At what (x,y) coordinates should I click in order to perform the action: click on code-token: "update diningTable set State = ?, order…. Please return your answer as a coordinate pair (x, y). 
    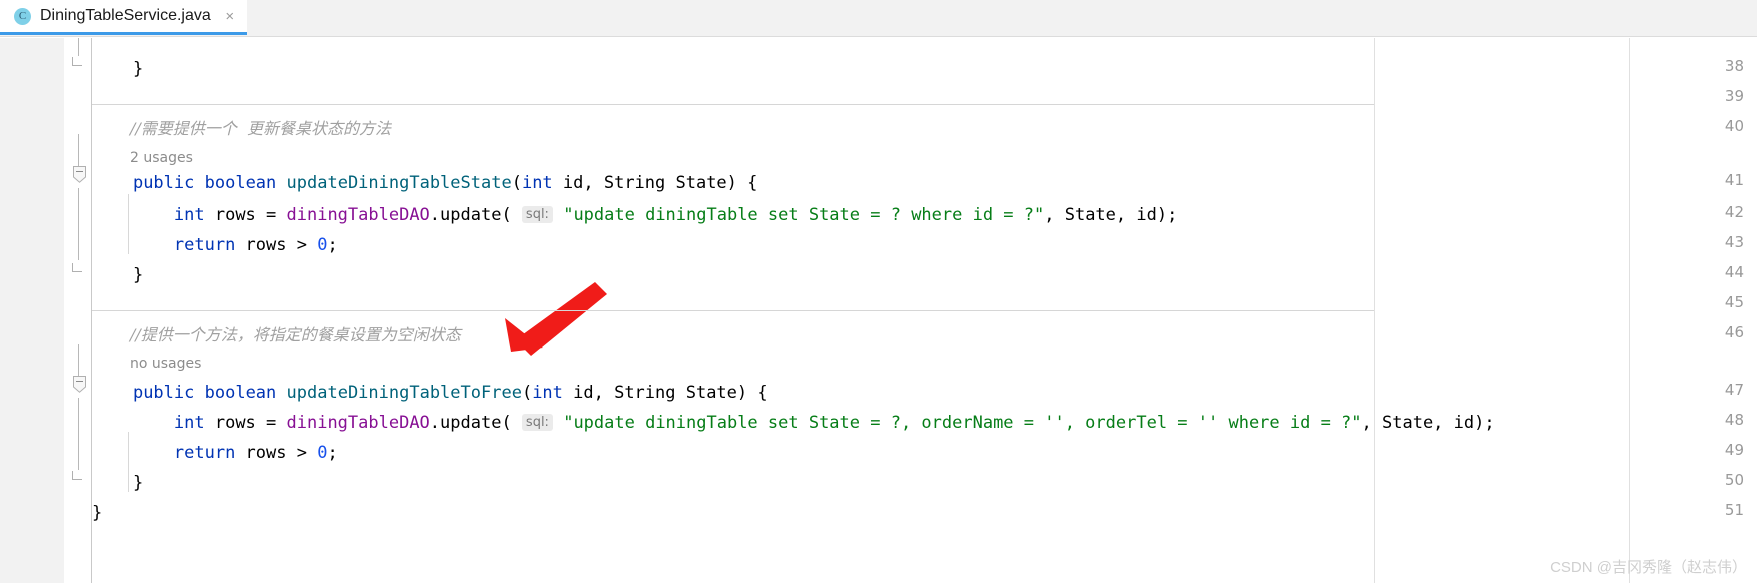
    Looking at the image, I should click on (962, 423).